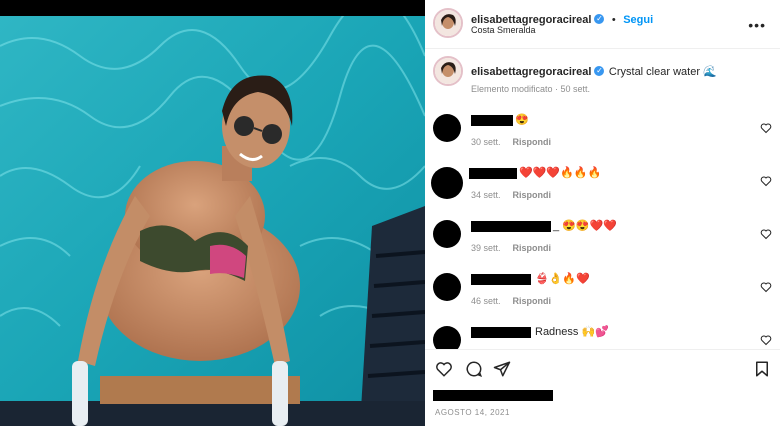 The width and height of the screenshot is (780, 427). I want to click on more-options-icon: •••, so click(757, 25).